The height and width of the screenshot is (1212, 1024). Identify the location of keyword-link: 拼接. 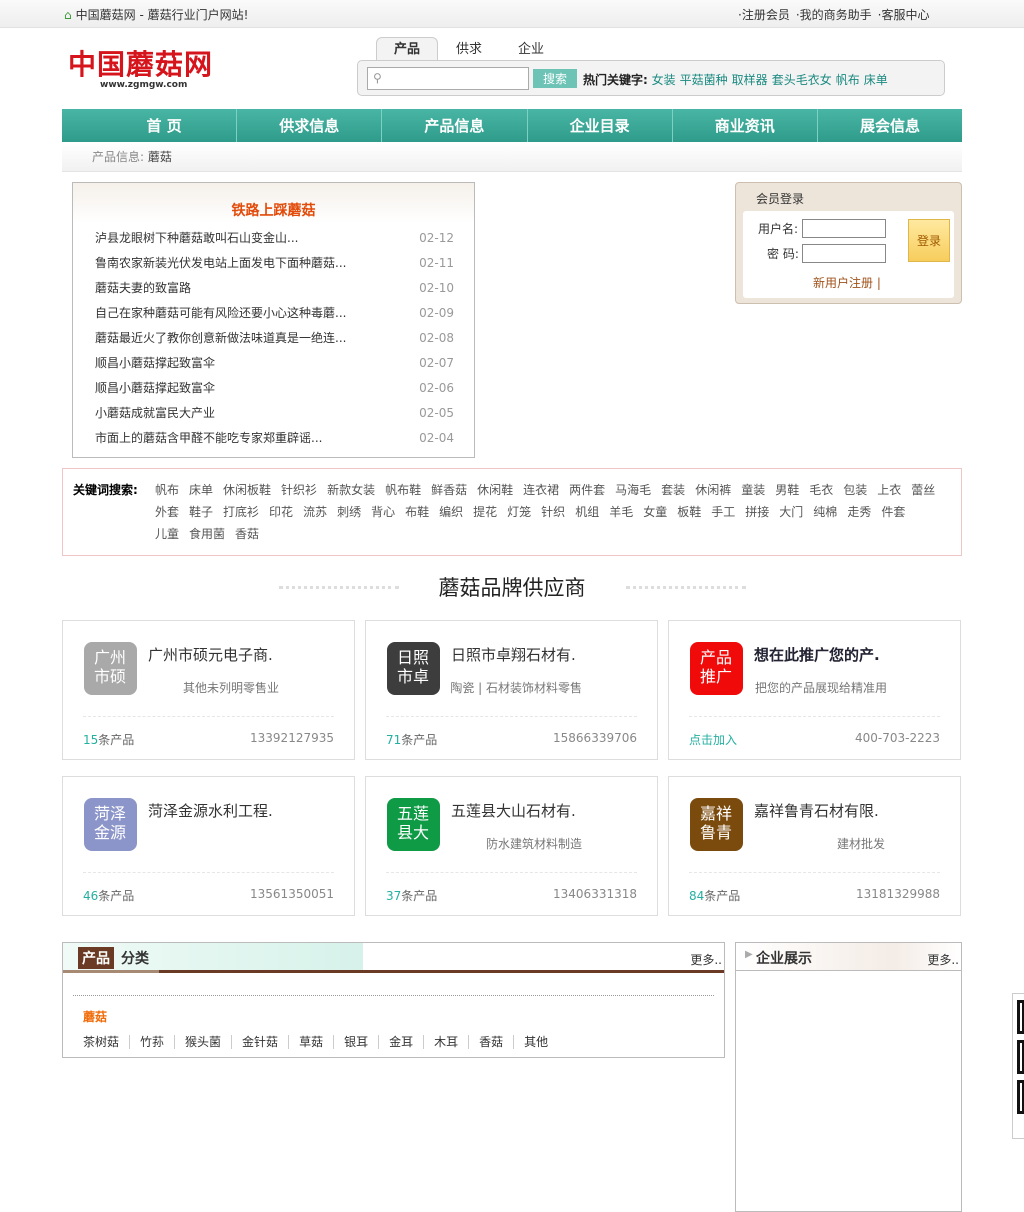
(757, 512).